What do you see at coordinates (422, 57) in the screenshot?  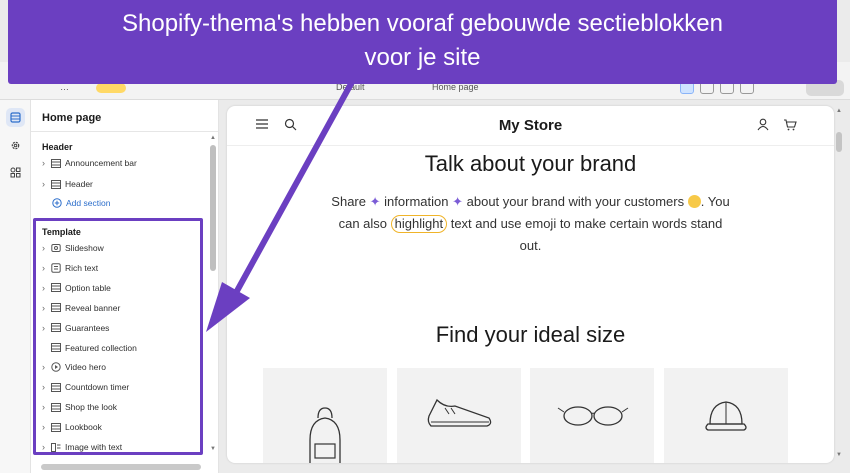 I see `caption-line: voor je site` at bounding box center [422, 57].